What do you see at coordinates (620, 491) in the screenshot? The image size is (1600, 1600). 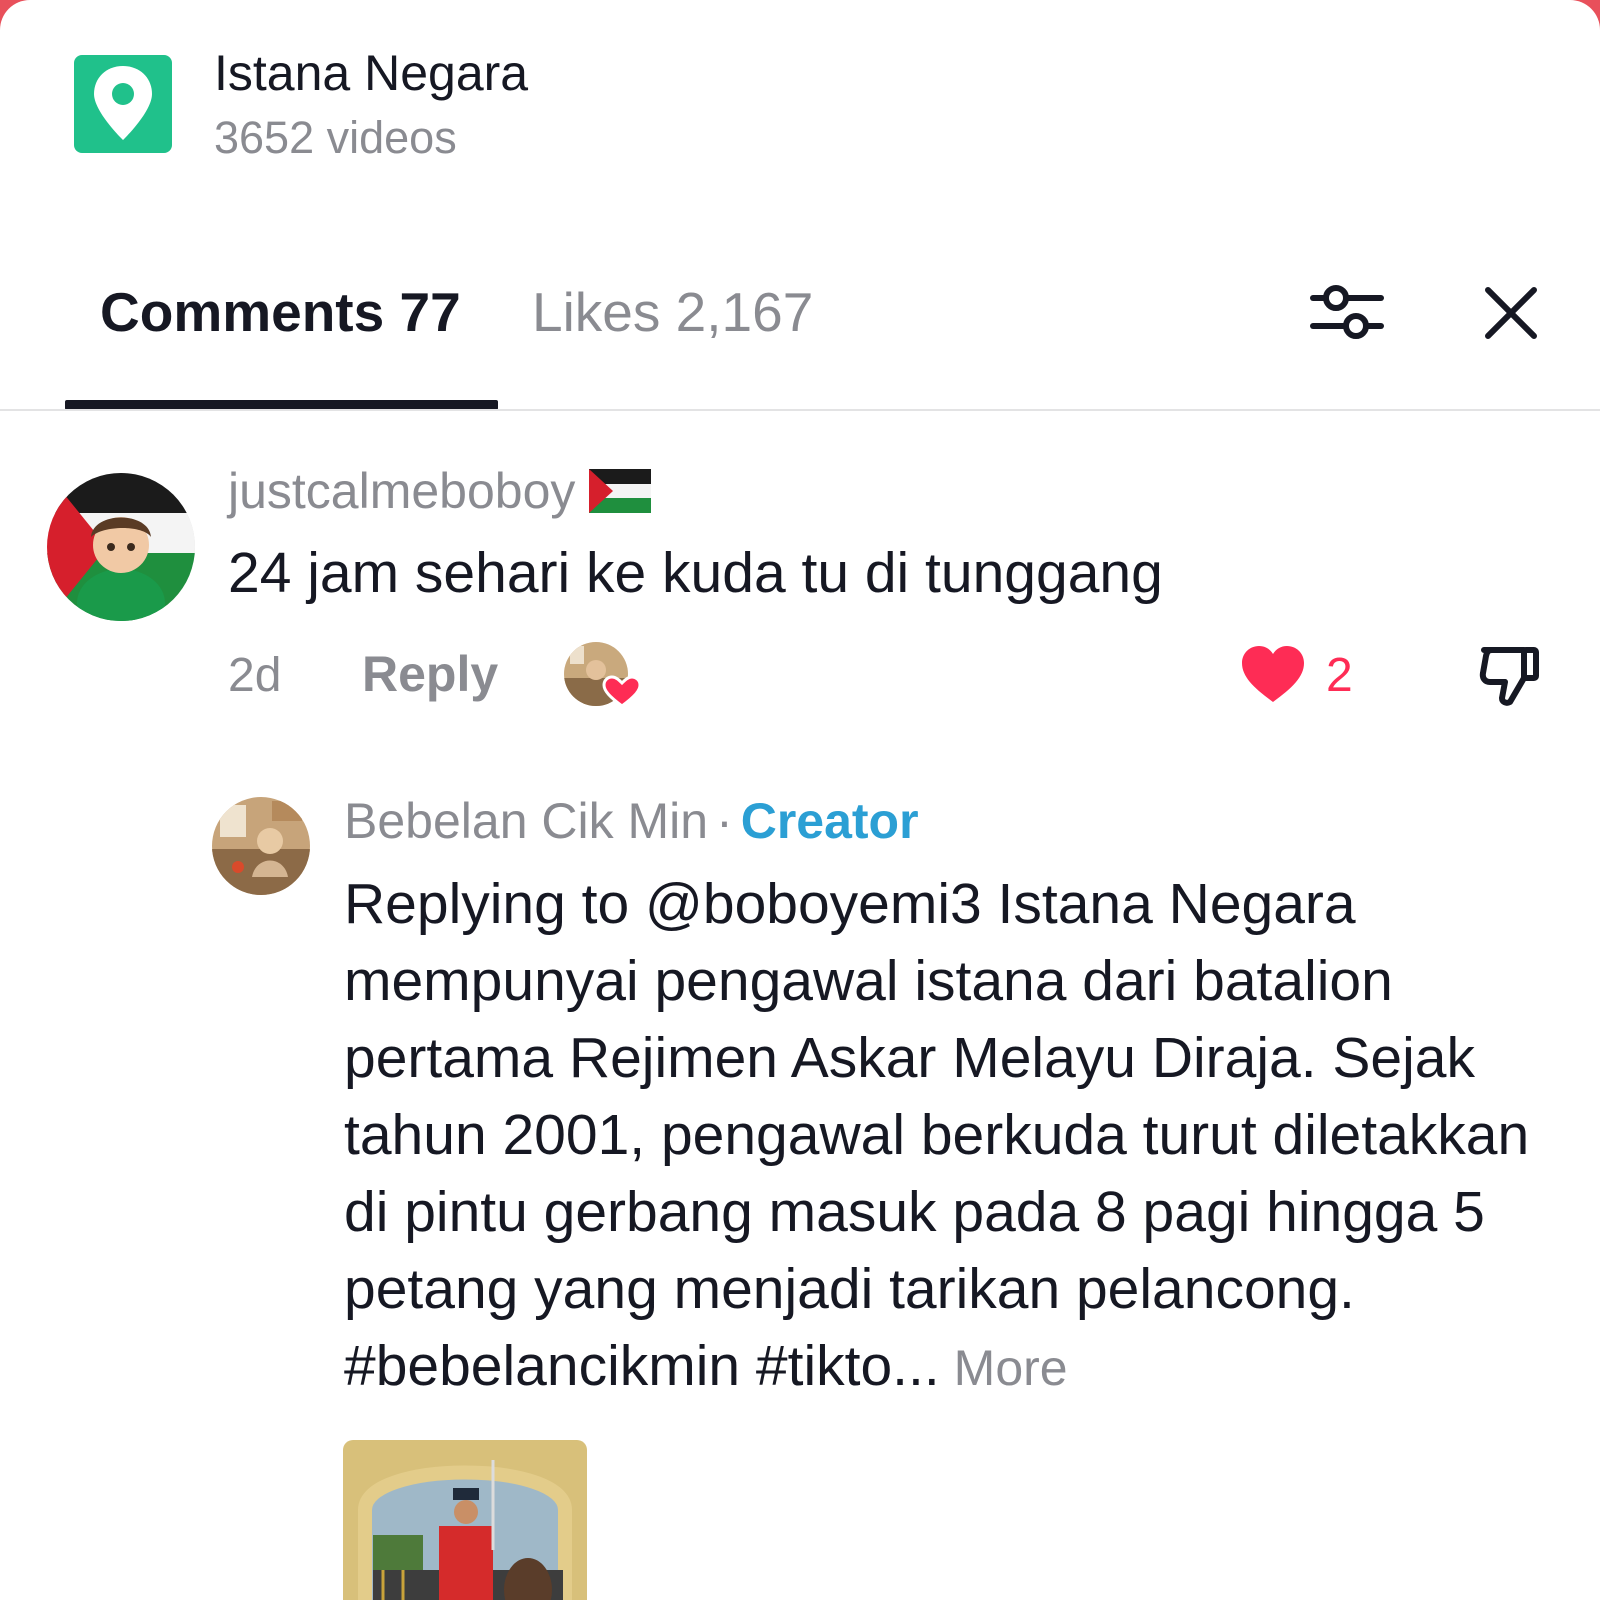 I see `palestine-flag-icon` at bounding box center [620, 491].